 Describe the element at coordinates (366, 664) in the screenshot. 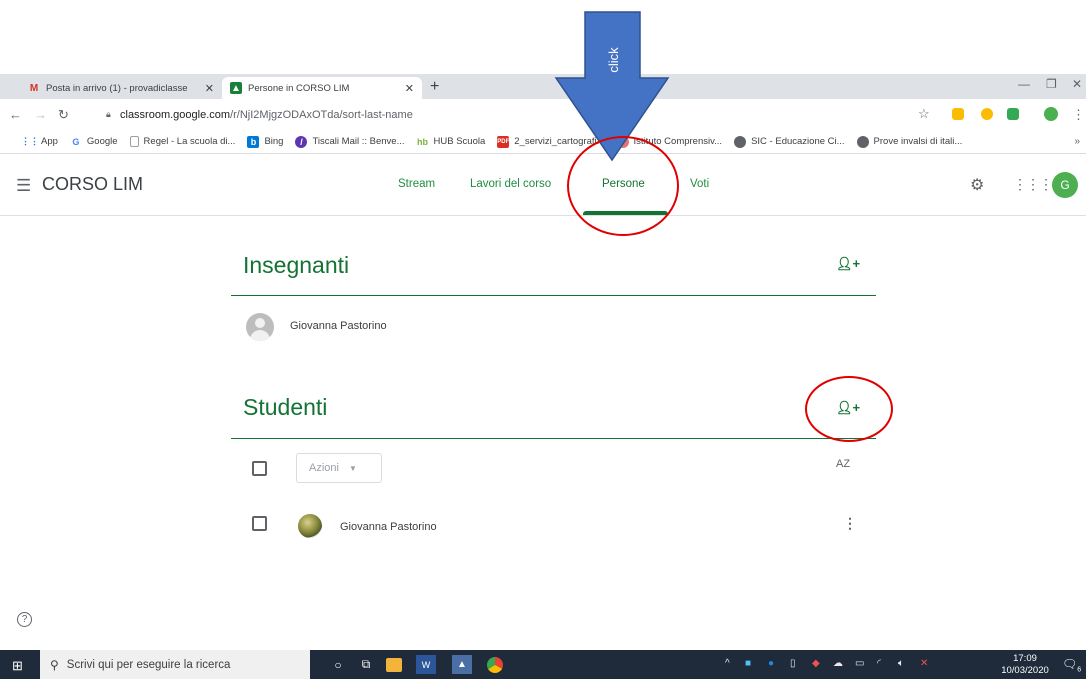

I see `task-view-icon: ⧉` at that location.